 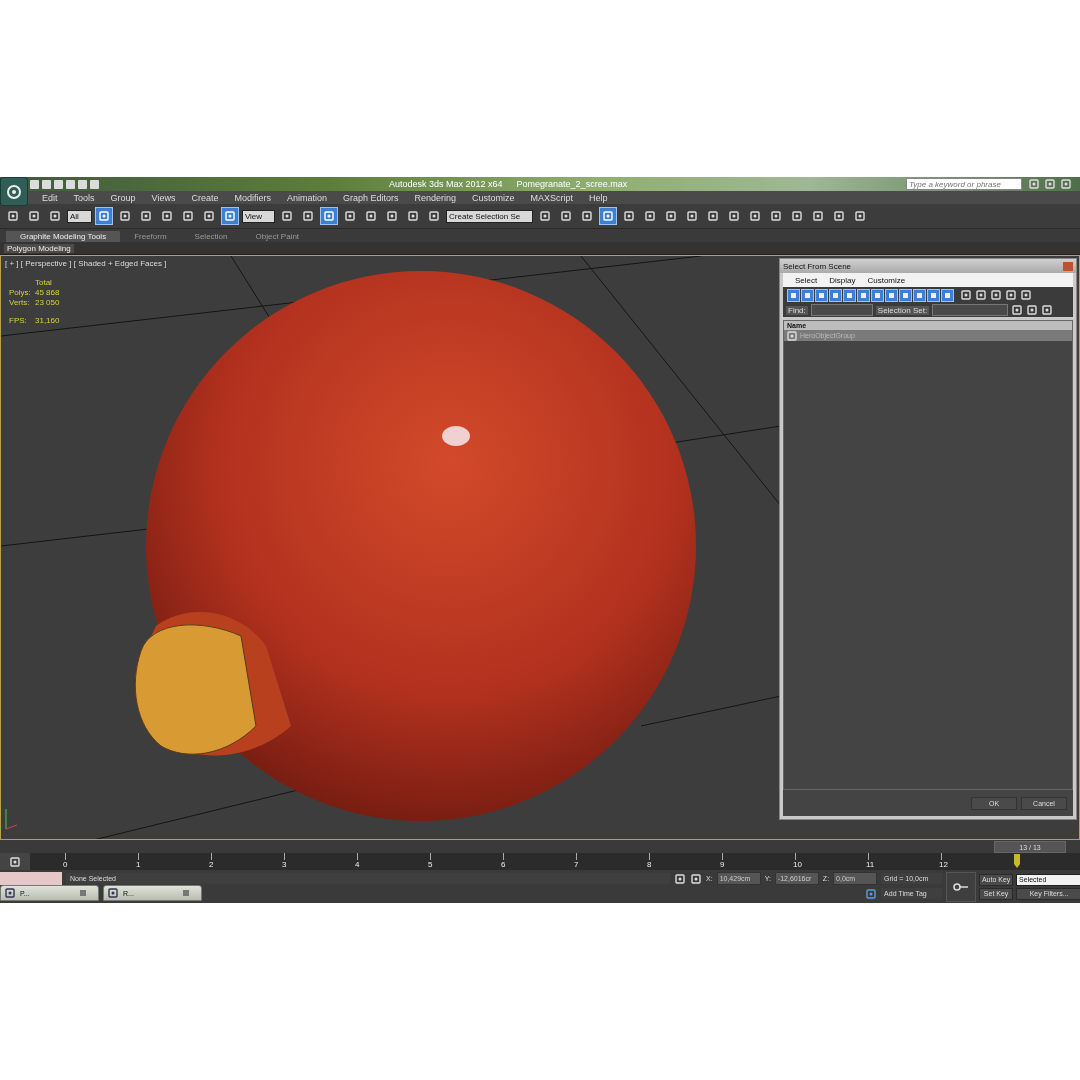 I want to click on frame-number: 9, so click(x=722, y=864).